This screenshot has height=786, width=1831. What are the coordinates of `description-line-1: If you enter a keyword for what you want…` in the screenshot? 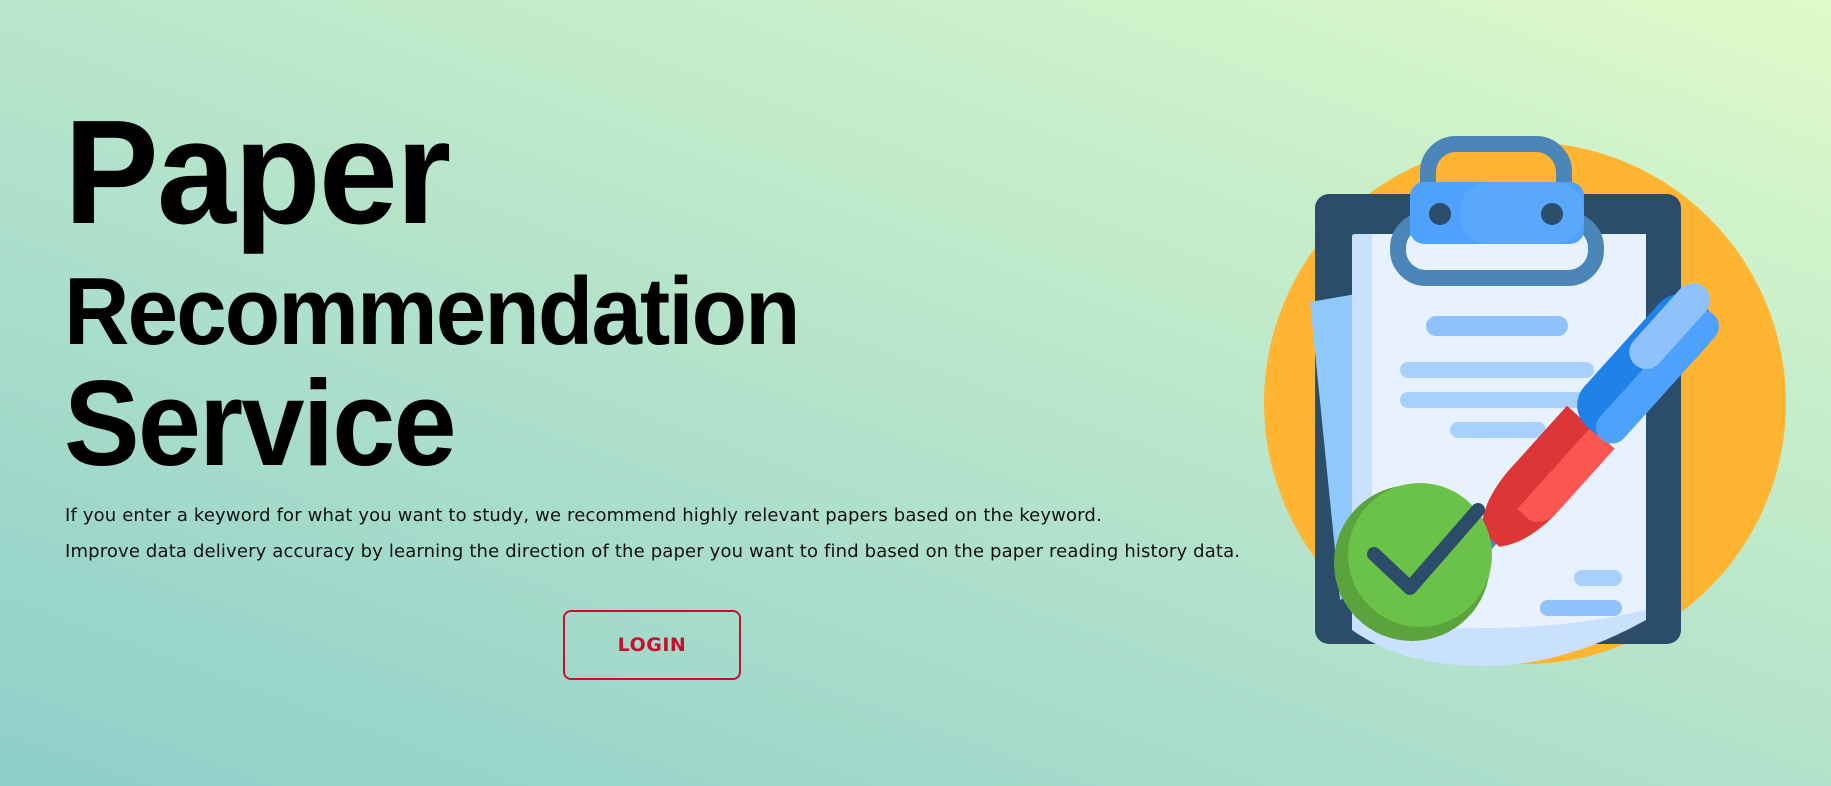 It's located at (583, 515).